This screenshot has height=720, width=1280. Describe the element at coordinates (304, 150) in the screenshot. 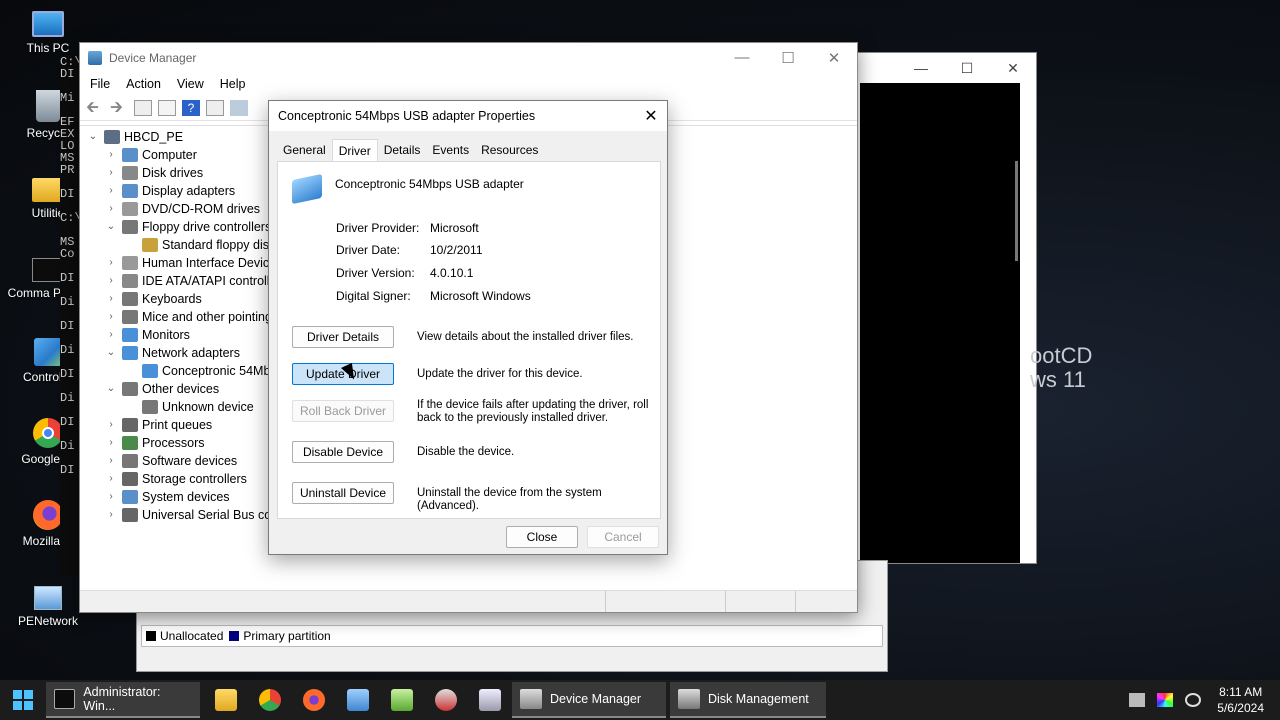

I see `tab-general: General` at that location.